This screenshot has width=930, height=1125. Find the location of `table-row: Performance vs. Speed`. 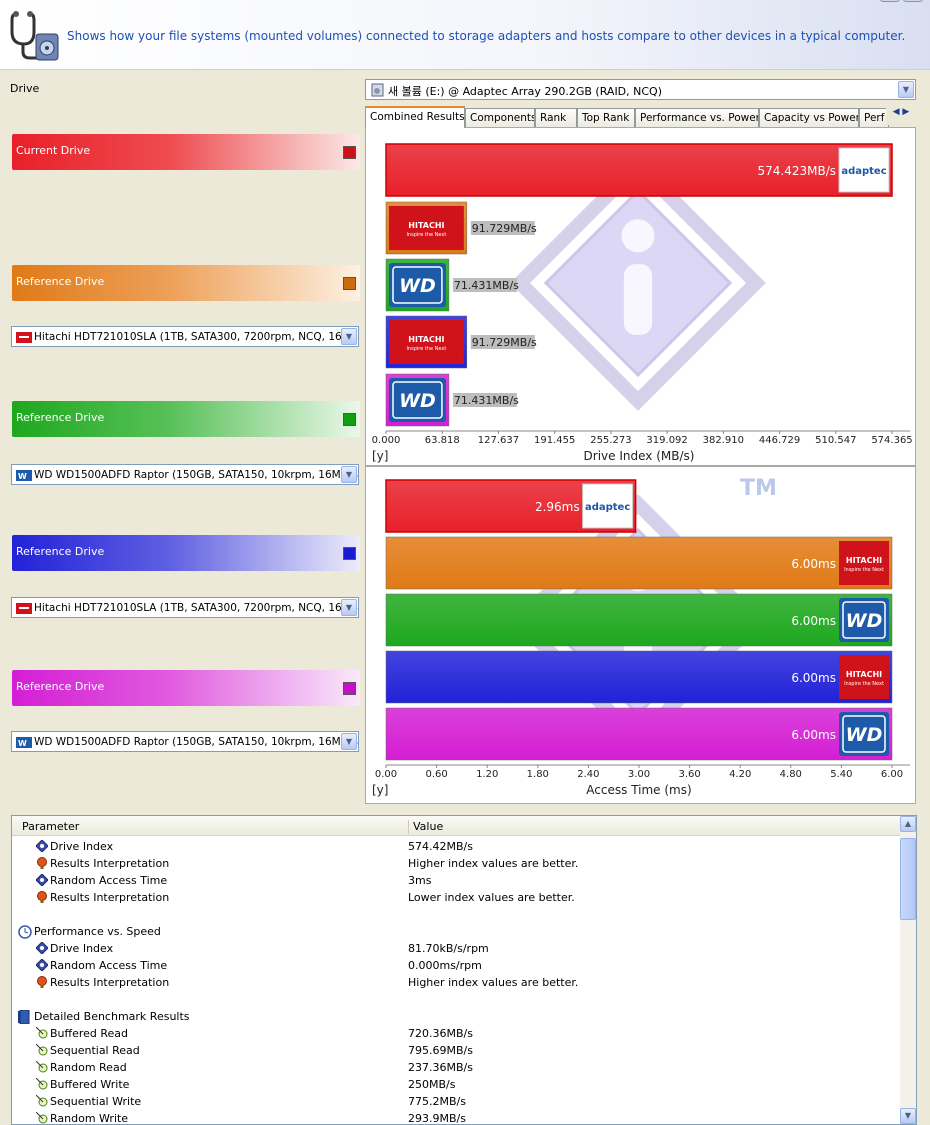

table-row: Performance vs. Speed is located at coordinates (456, 931).